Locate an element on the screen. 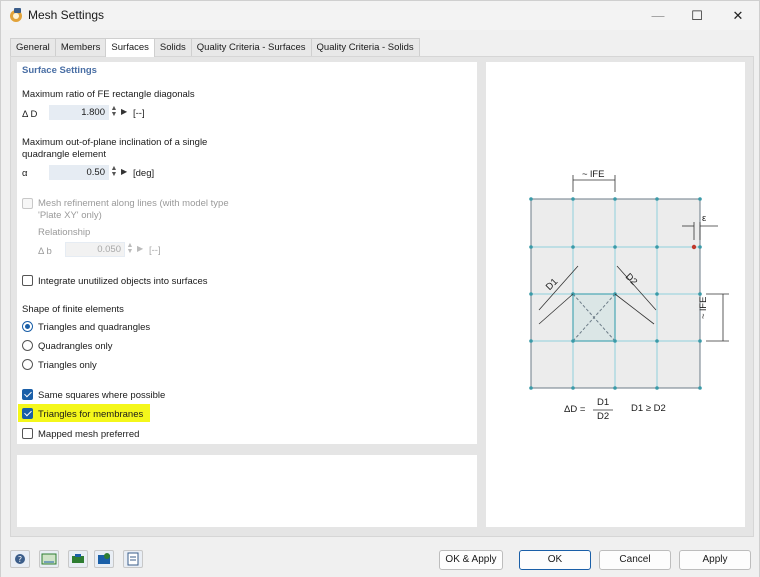 The width and height of the screenshot is (760, 577). radio-triangles-only is located at coordinates (27, 364).